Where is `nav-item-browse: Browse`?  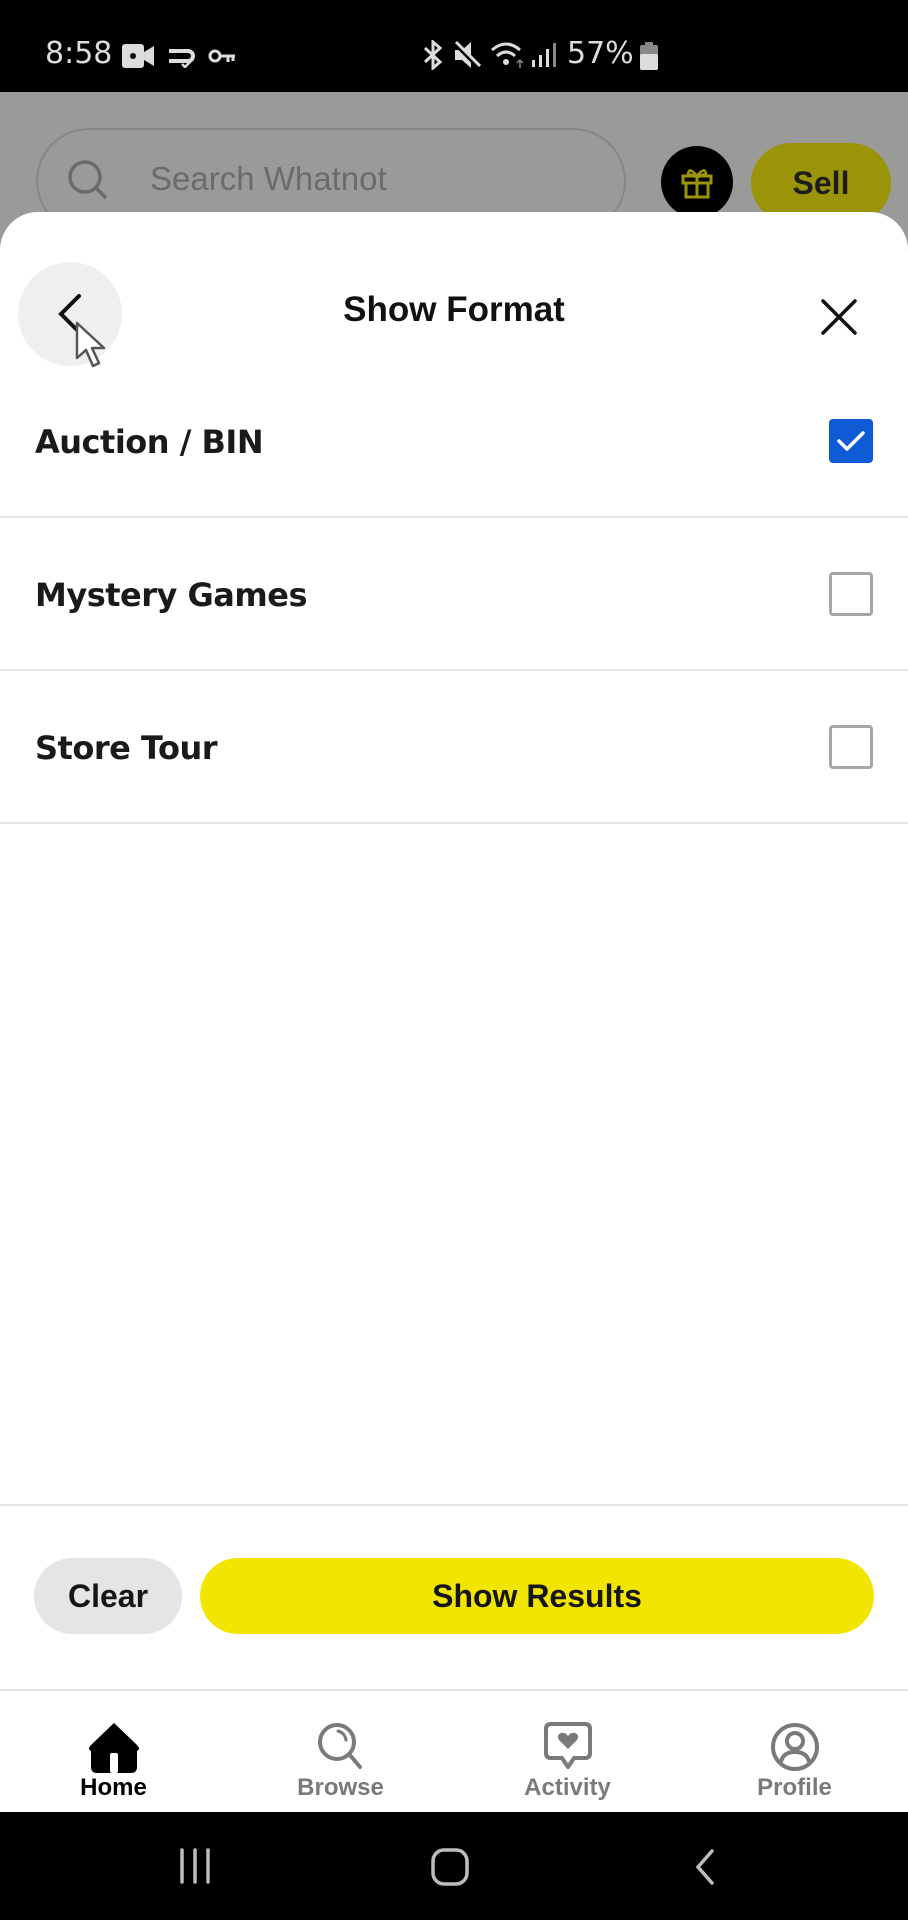 nav-item-browse: Browse is located at coordinates (340, 1751).